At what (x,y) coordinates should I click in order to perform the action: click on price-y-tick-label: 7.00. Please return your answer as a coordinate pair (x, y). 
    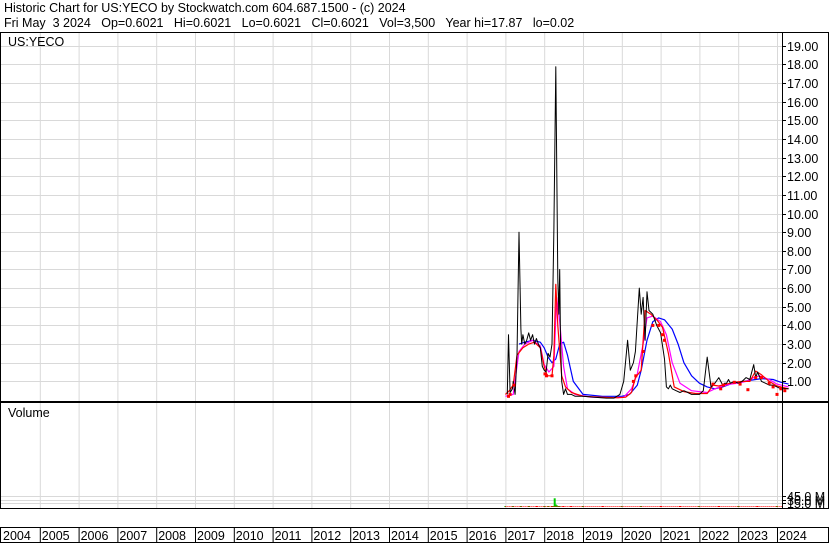
    Looking at the image, I should click on (799, 270).